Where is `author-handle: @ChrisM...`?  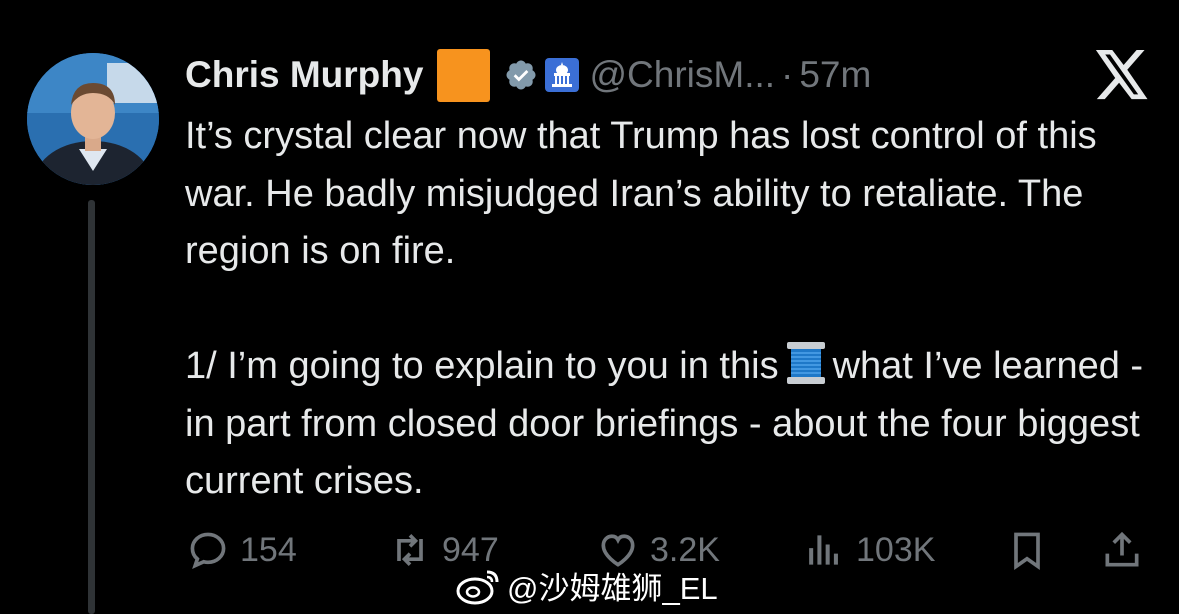
author-handle: @ChrisM... is located at coordinates (682, 75).